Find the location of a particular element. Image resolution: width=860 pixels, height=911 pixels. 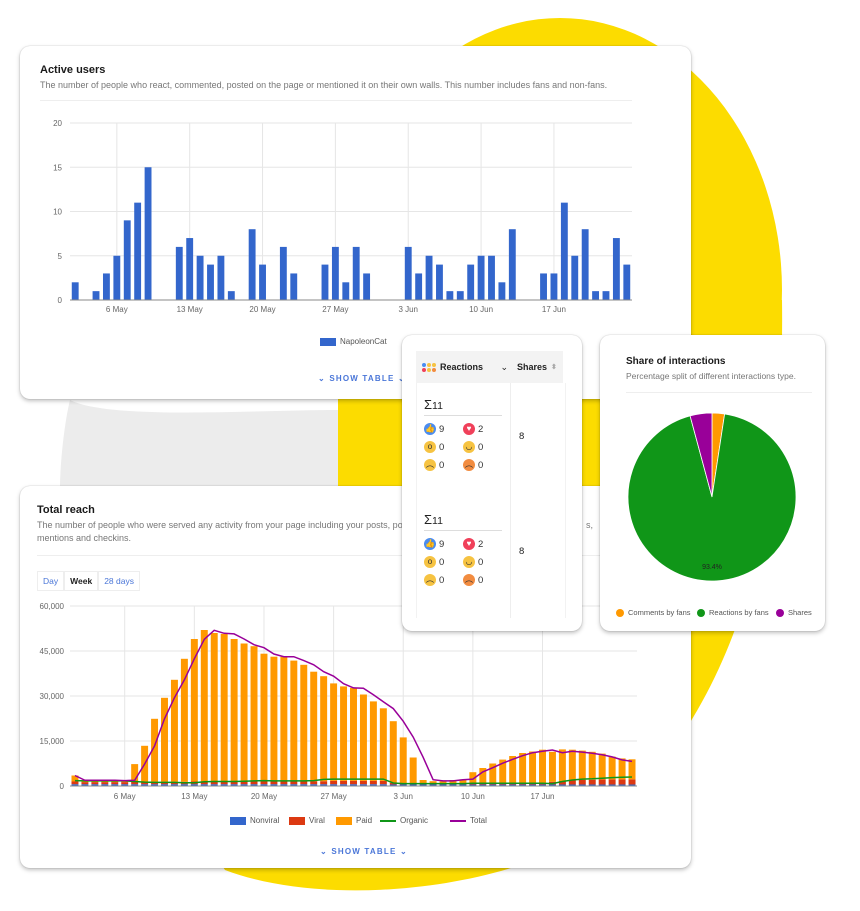

chevron-down-icon: ⌄ is located at coordinates (504, 366).